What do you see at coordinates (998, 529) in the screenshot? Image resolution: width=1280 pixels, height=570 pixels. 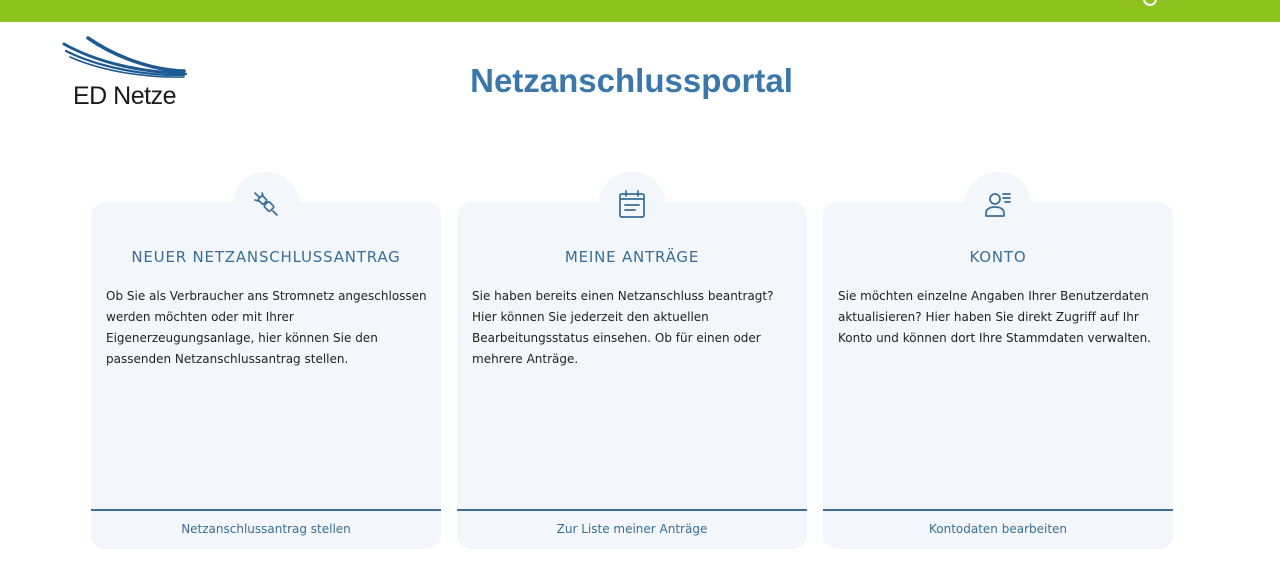 I see `account-edit-link: Kontodaten bearbeiten` at bounding box center [998, 529].